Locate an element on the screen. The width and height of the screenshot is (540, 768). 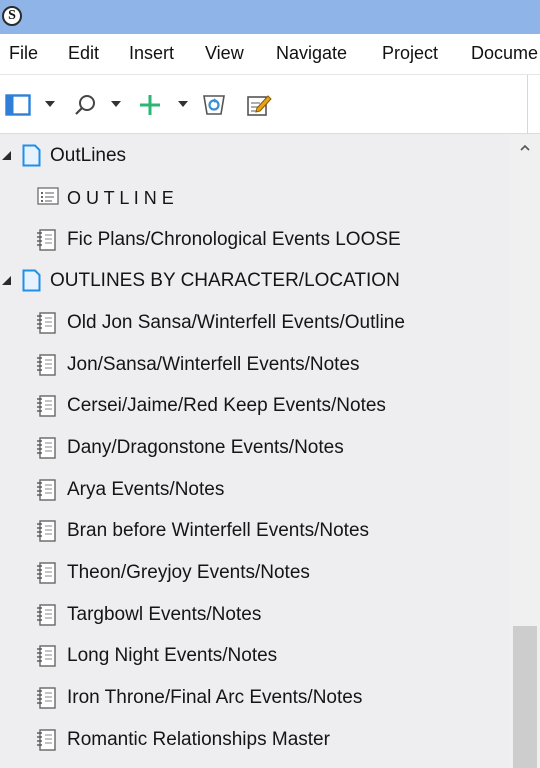
search-icon is located at coordinates (85, 105).